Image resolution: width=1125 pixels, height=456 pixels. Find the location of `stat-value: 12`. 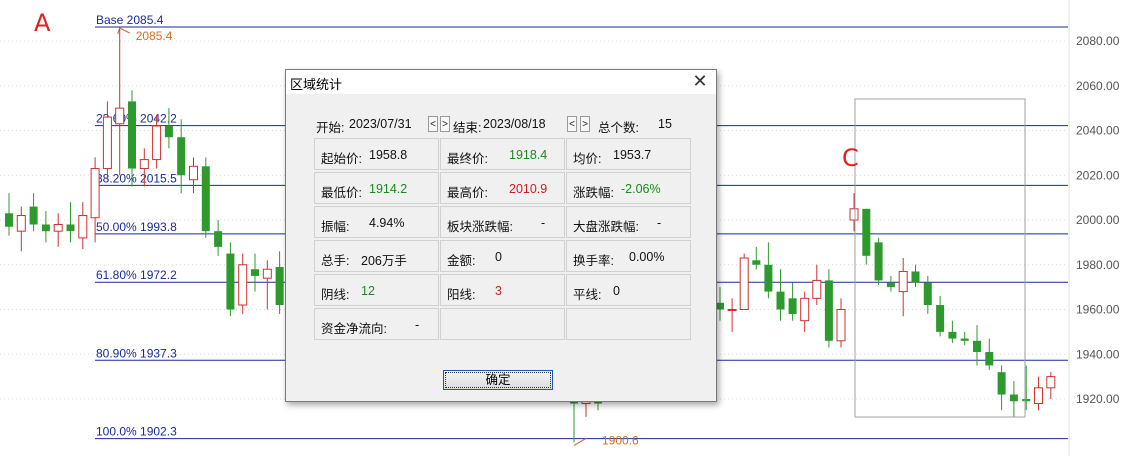

stat-value: 12 is located at coordinates (368, 291).